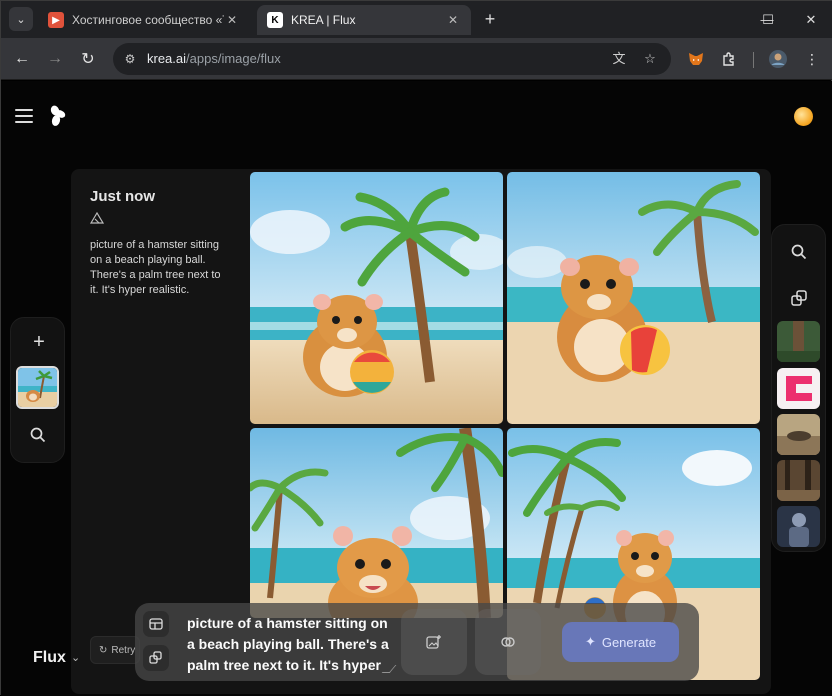 The height and width of the screenshot is (696, 832). What do you see at coordinates (39, 342) in the screenshot?
I see `new-generation-plus-icon: +` at bounding box center [39, 342].